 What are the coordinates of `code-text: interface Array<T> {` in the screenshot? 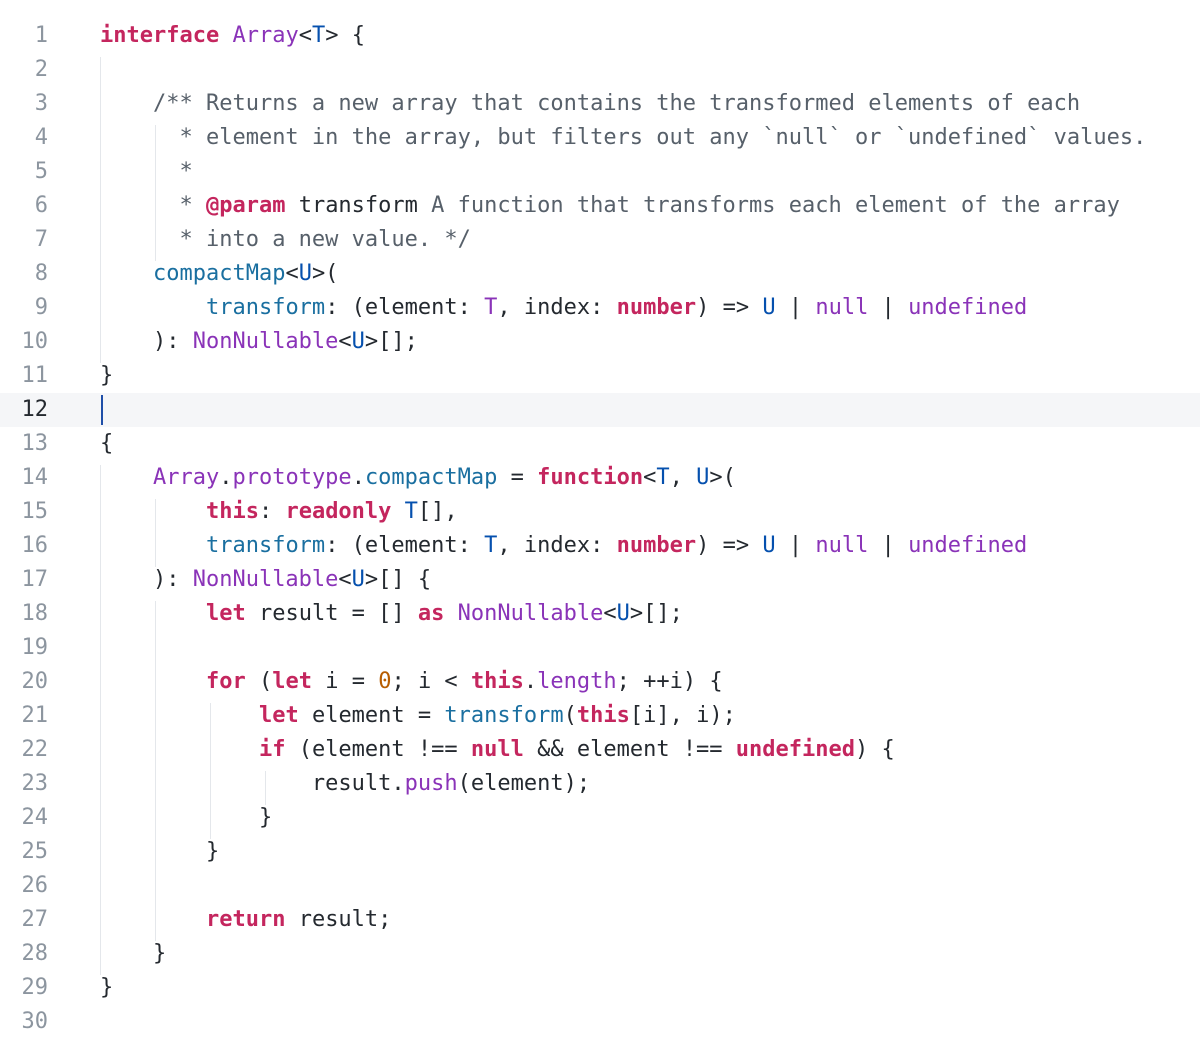 It's located at (232, 36).